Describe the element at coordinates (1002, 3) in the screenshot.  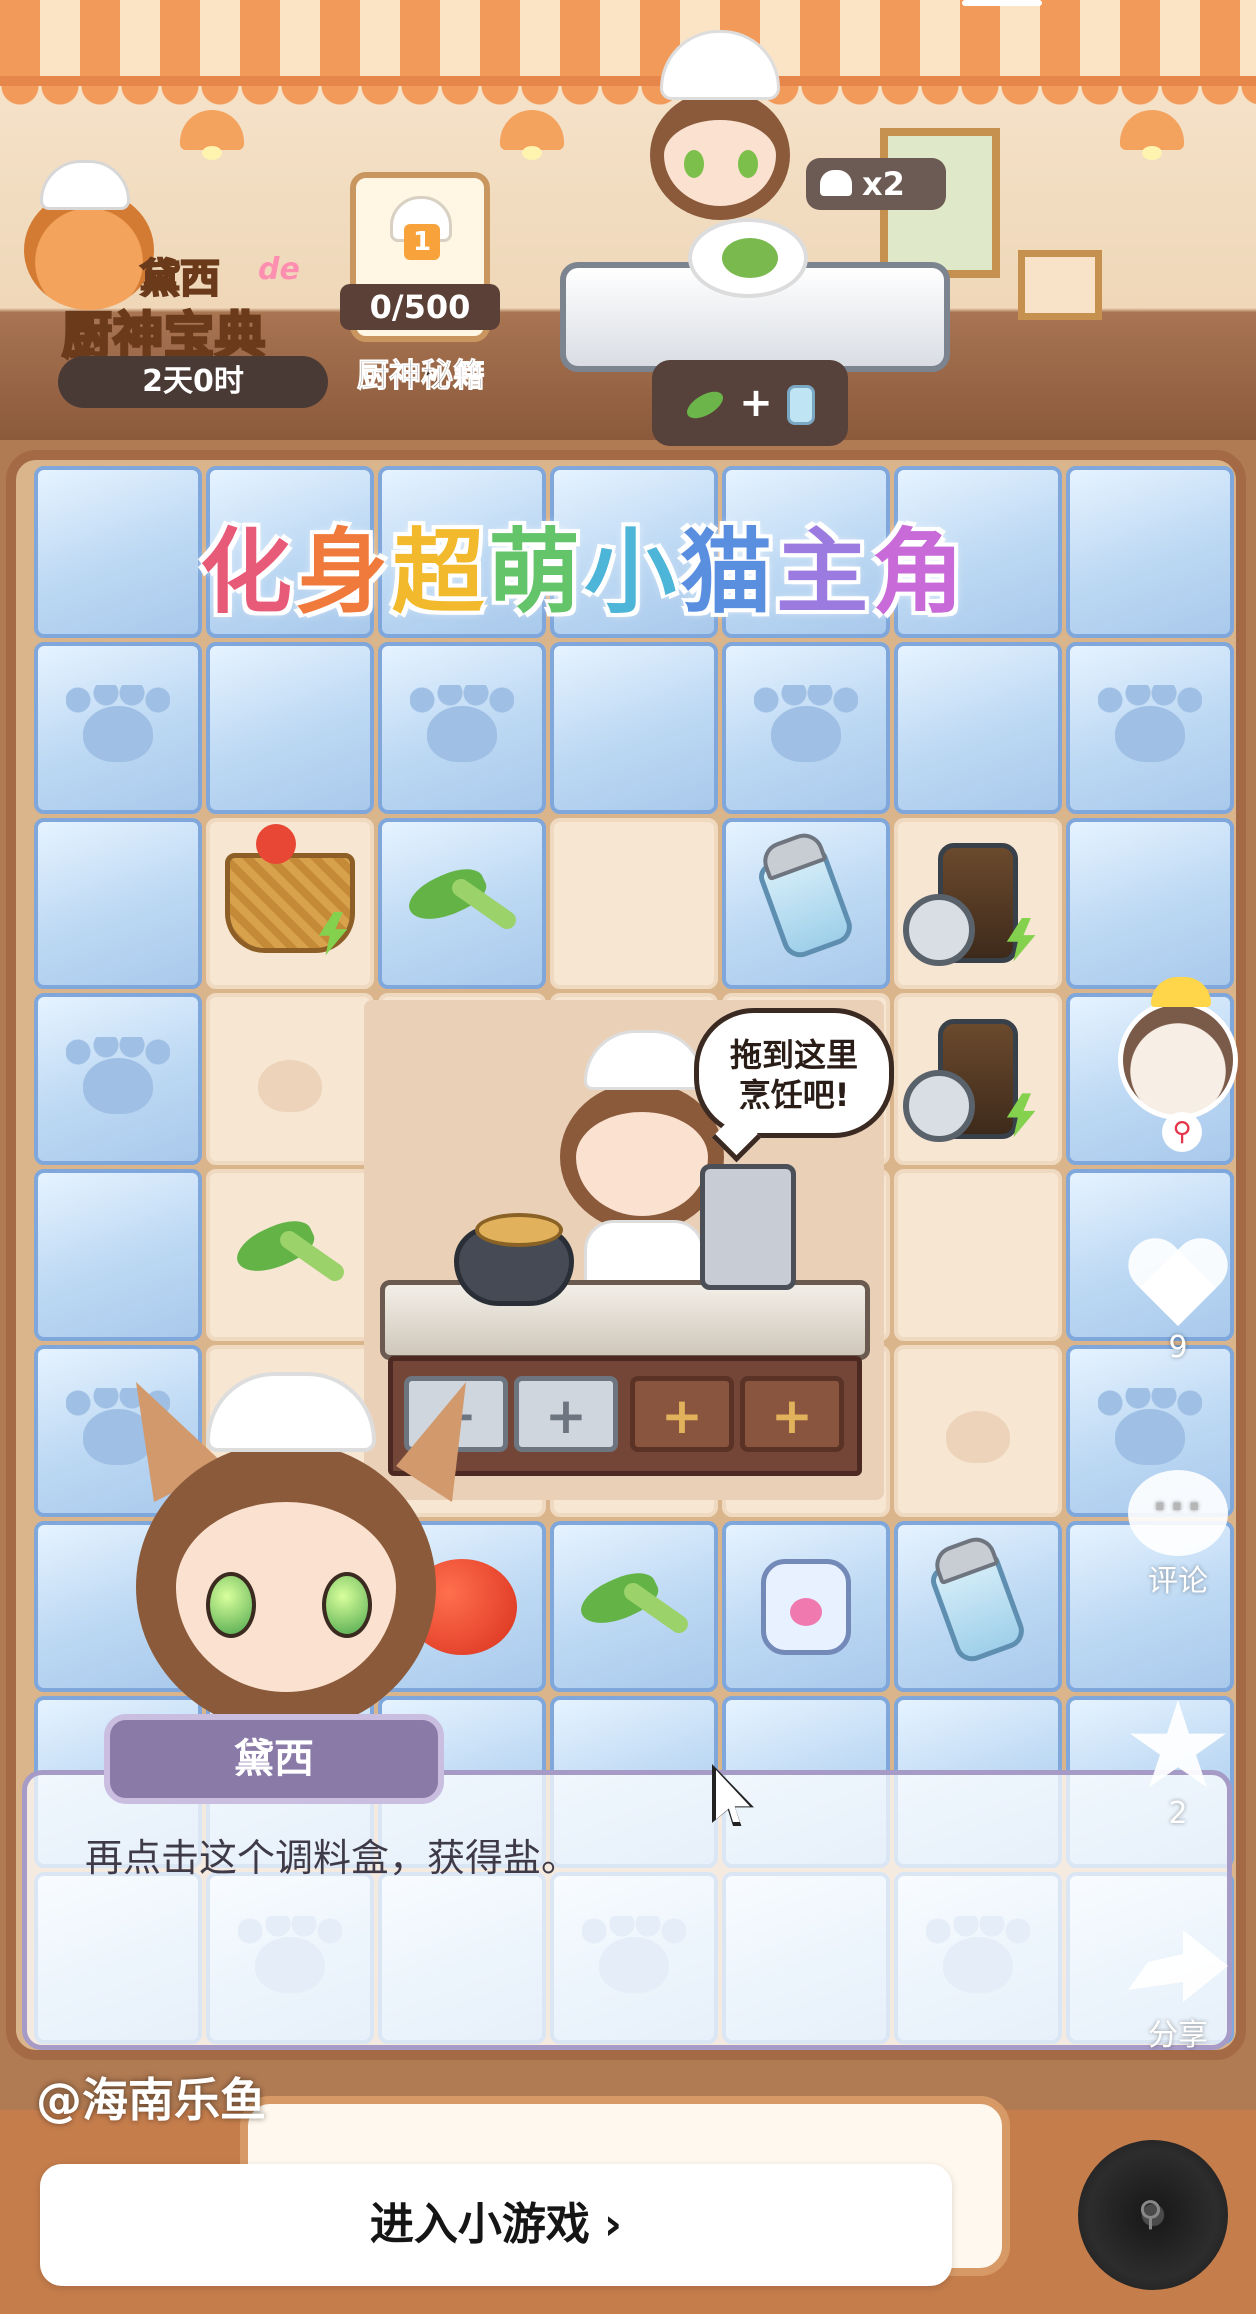
I see `status-notch` at that location.